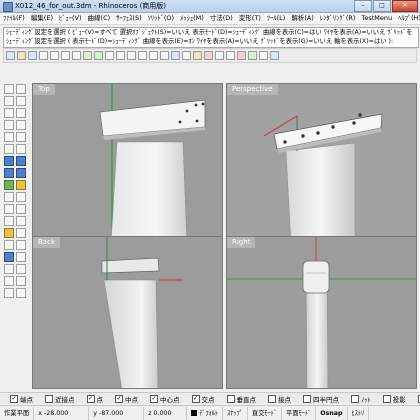 The height and width of the screenshot is (420, 420). Describe the element at coordinates (230, 398) in the screenshot. I see `osnap-perp-checkbox` at that location.